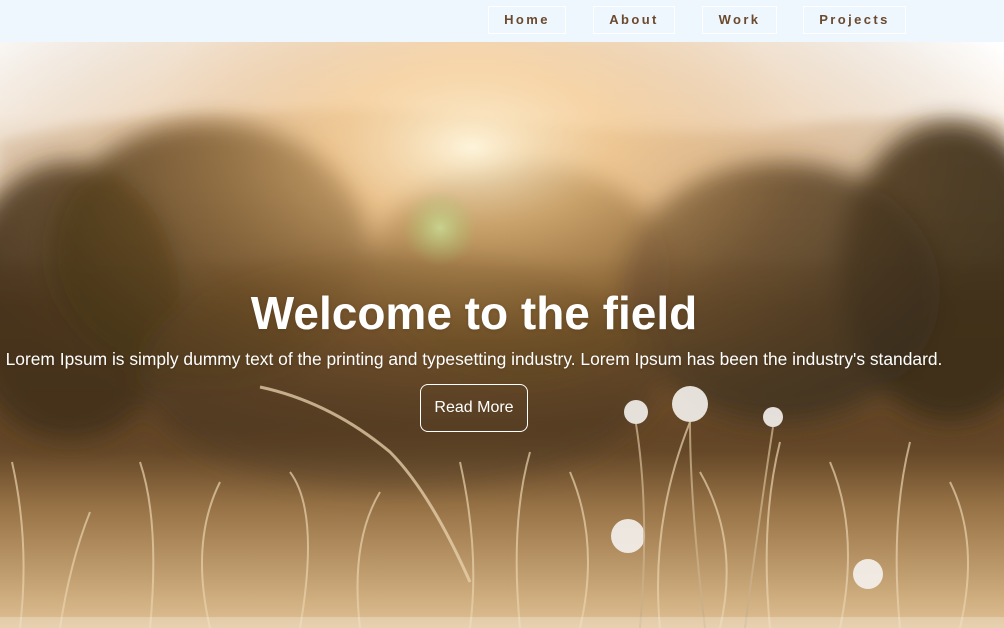 Image resolution: width=1004 pixels, height=628 pixels. Describe the element at coordinates (854, 20) in the screenshot. I see `nav-projects-button: Projects` at that location.